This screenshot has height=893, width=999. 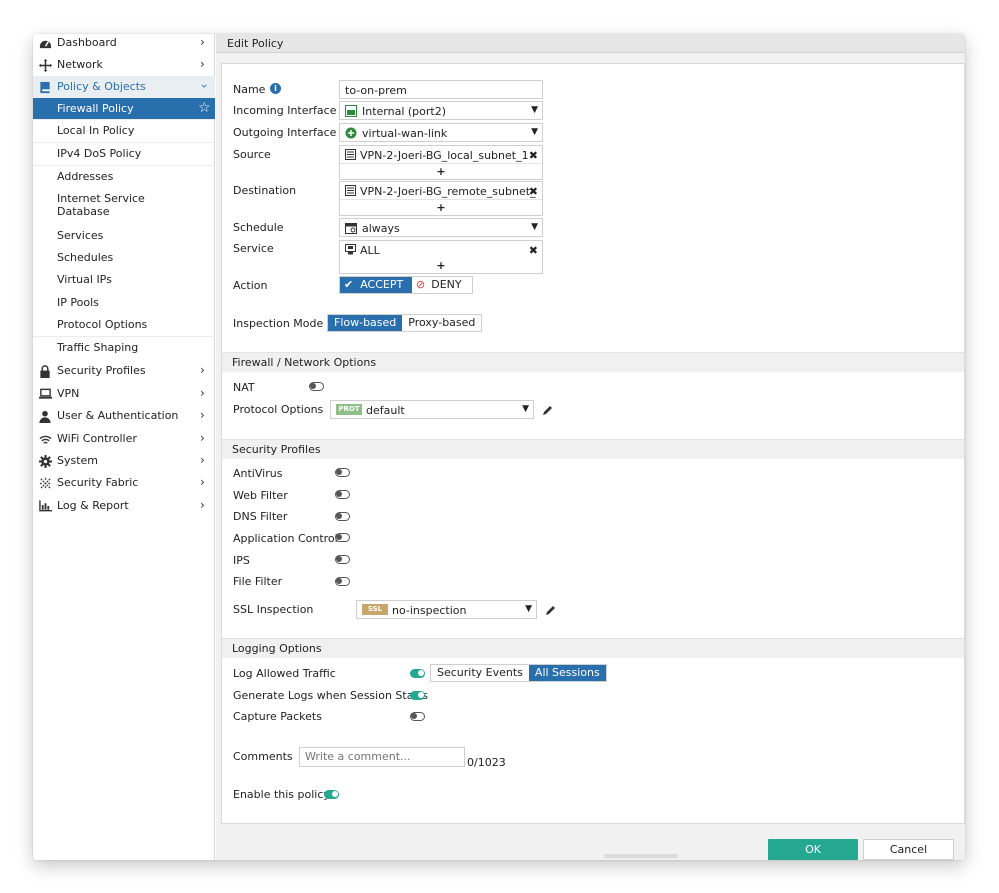 I want to click on action-toggle: ✔ ACCEPT ⊘ DENY, so click(x=406, y=285).